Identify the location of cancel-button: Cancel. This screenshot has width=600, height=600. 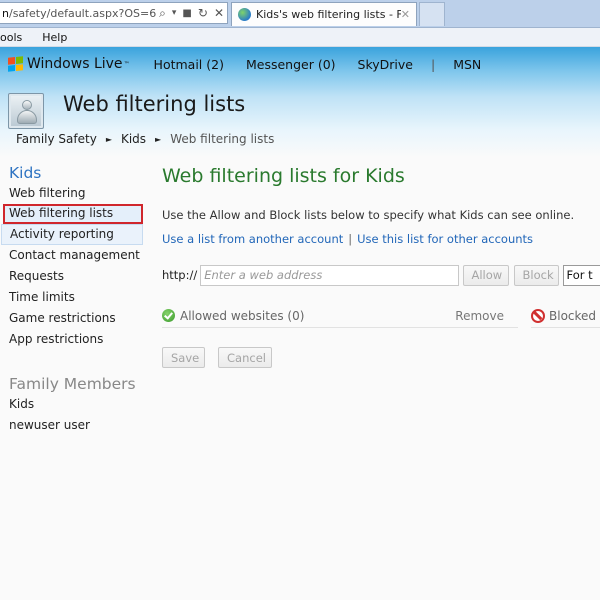
(245, 357).